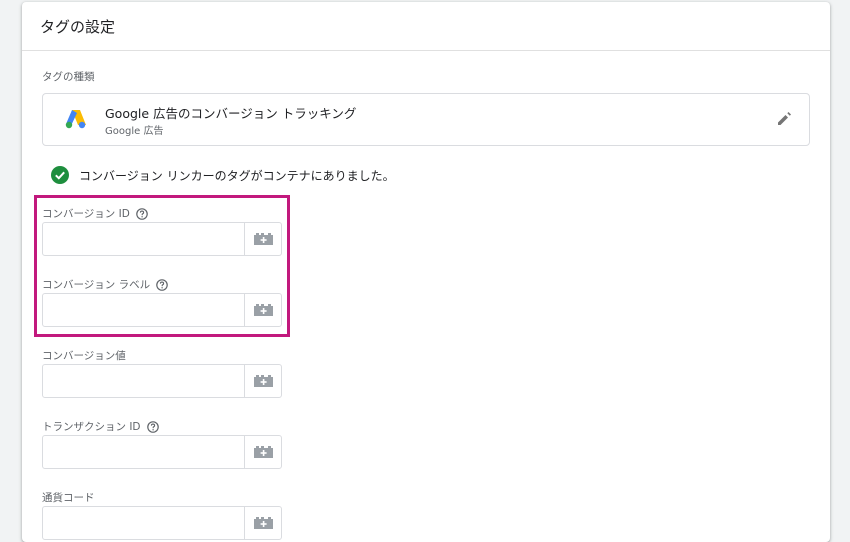 This screenshot has height=542, width=850. What do you see at coordinates (86, 214) in the screenshot?
I see `conversion-id-label-text: コンバージョン ID` at bounding box center [86, 214].